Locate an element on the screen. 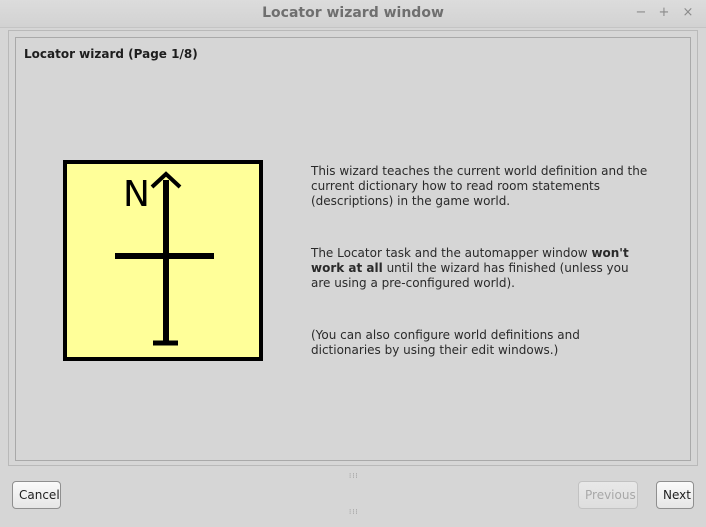  minimize-icon: − is located at coordinates (641, 13).